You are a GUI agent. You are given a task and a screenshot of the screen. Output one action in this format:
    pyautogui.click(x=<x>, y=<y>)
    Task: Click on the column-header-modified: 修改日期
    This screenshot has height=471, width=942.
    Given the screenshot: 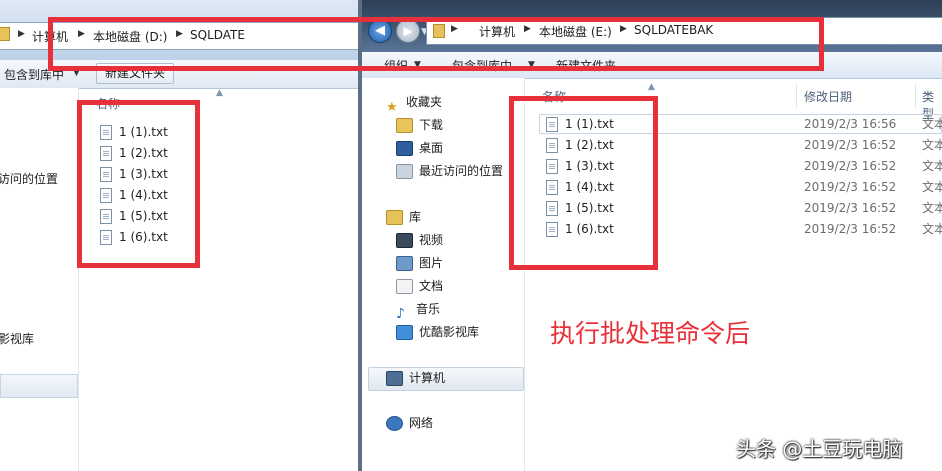 What is the action you would take?
    pyautogui.click(x=828, y=96)
    